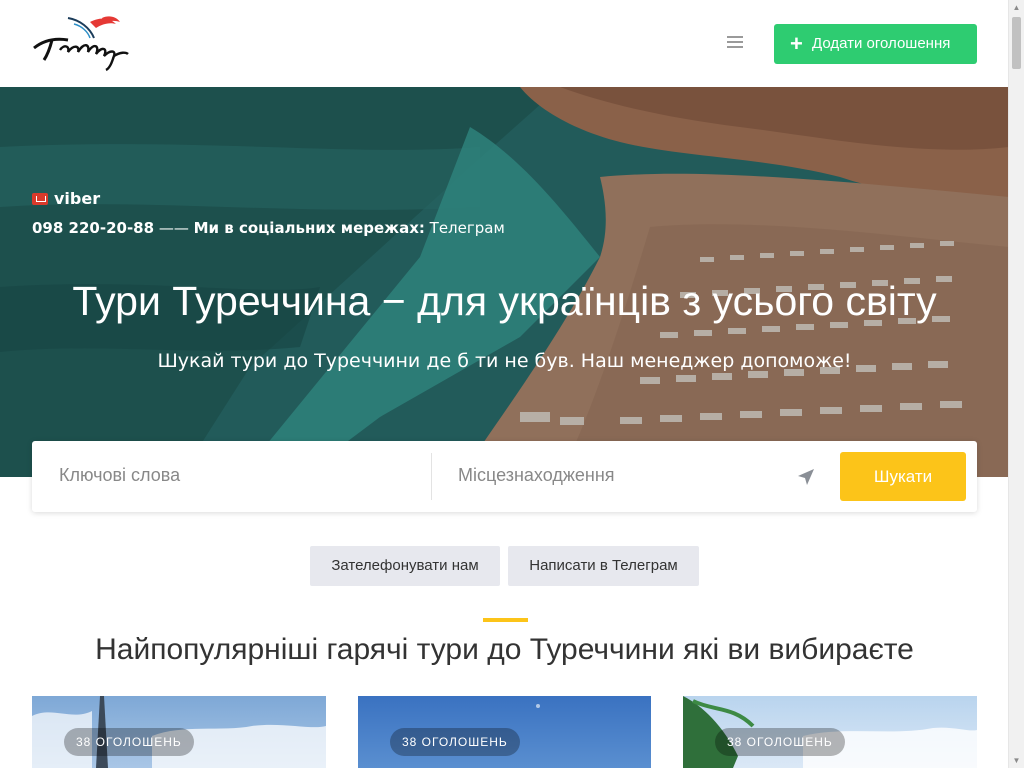 This screenshot has width=1024, height=768. I want to click on add-listing-button: + Додати оголошення, so click(875, 44).